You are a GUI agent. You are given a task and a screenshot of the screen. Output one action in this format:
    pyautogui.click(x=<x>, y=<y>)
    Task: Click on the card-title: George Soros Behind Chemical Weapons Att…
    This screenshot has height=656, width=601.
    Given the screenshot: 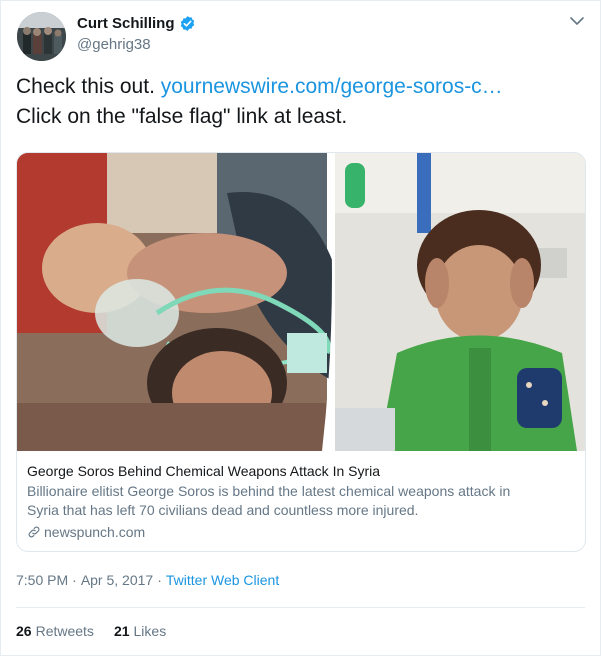 What is the action you would take?
    pyautogui.click(x=301, y=471)
    